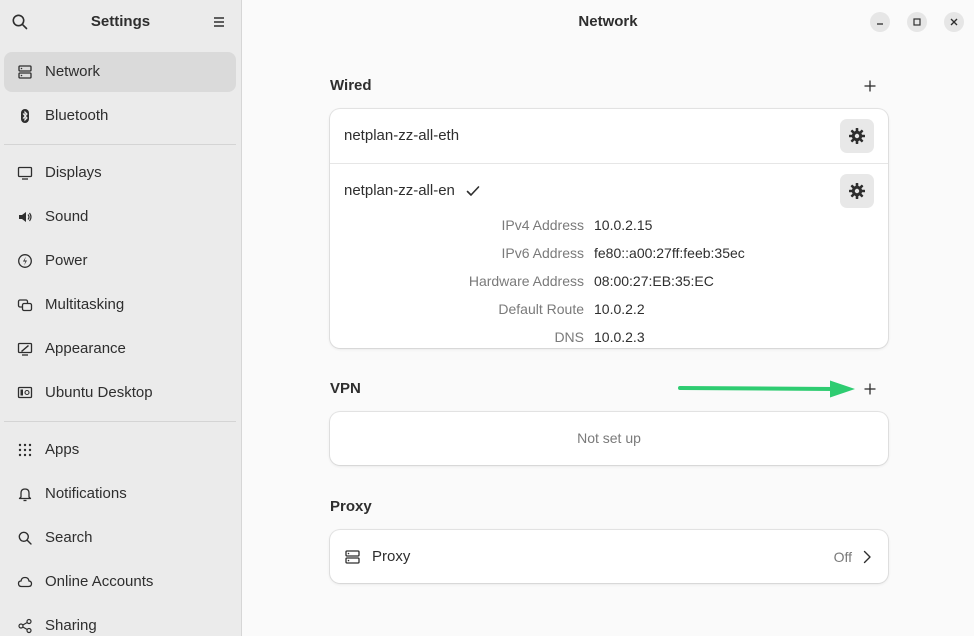 Image resolution: width=974 pixels, height=636 pixels. I want to click on sidebar-item-online-accounts: Online Accounts, so click(120, 582).